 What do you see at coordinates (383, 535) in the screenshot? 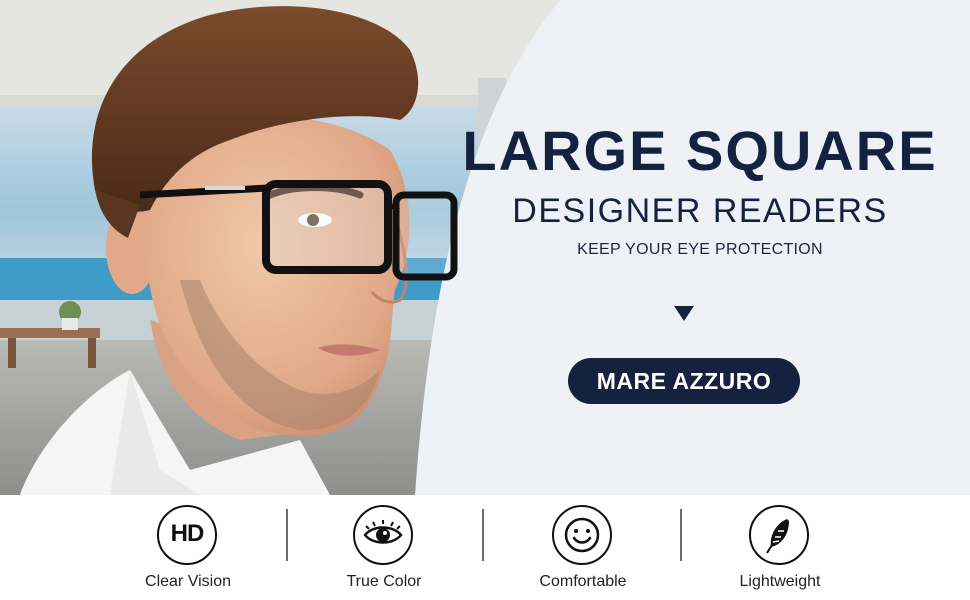
I see `eye-icon` at bounding box center [383, 535].